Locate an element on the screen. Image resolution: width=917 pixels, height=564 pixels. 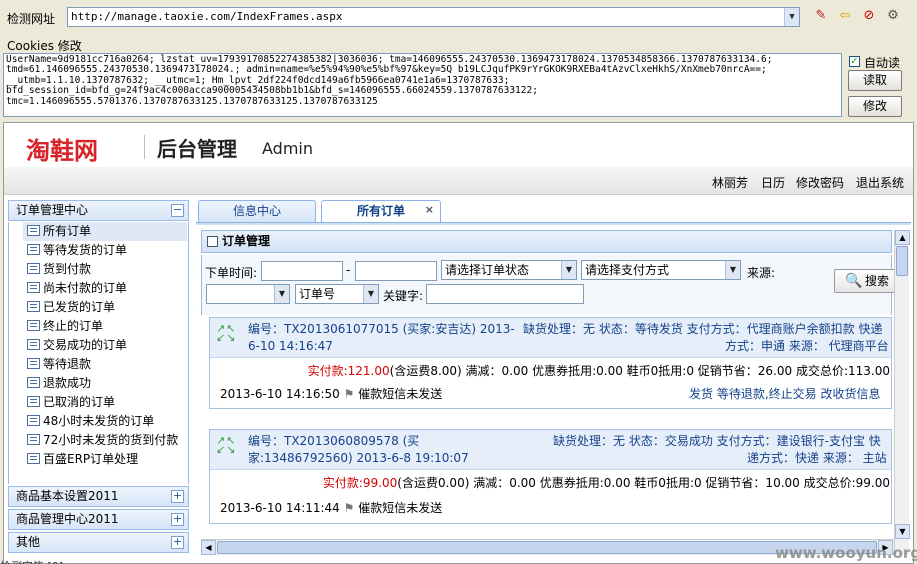
sidebar-item-success: 交易成功的订单 is located at coordinates (77, 345).